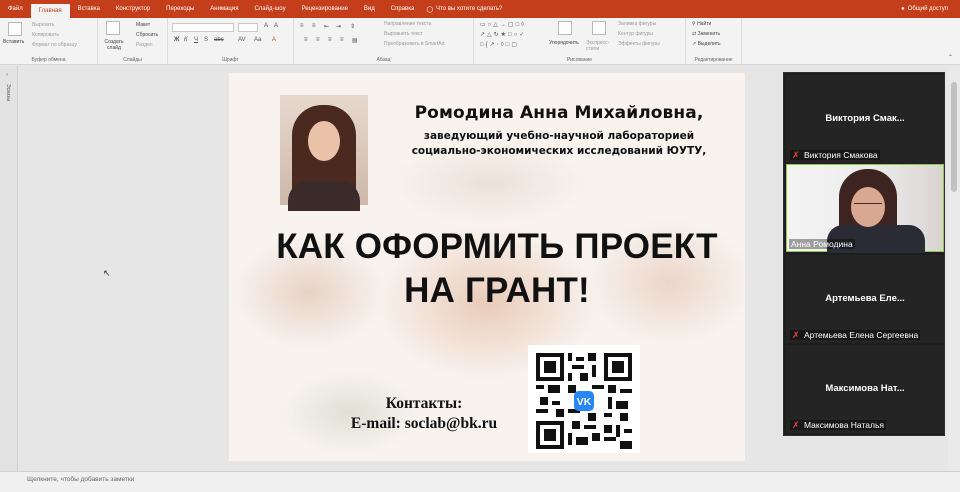  I want to click on author-name: Ромодина Анна Михайловна,, so click(559, 113).